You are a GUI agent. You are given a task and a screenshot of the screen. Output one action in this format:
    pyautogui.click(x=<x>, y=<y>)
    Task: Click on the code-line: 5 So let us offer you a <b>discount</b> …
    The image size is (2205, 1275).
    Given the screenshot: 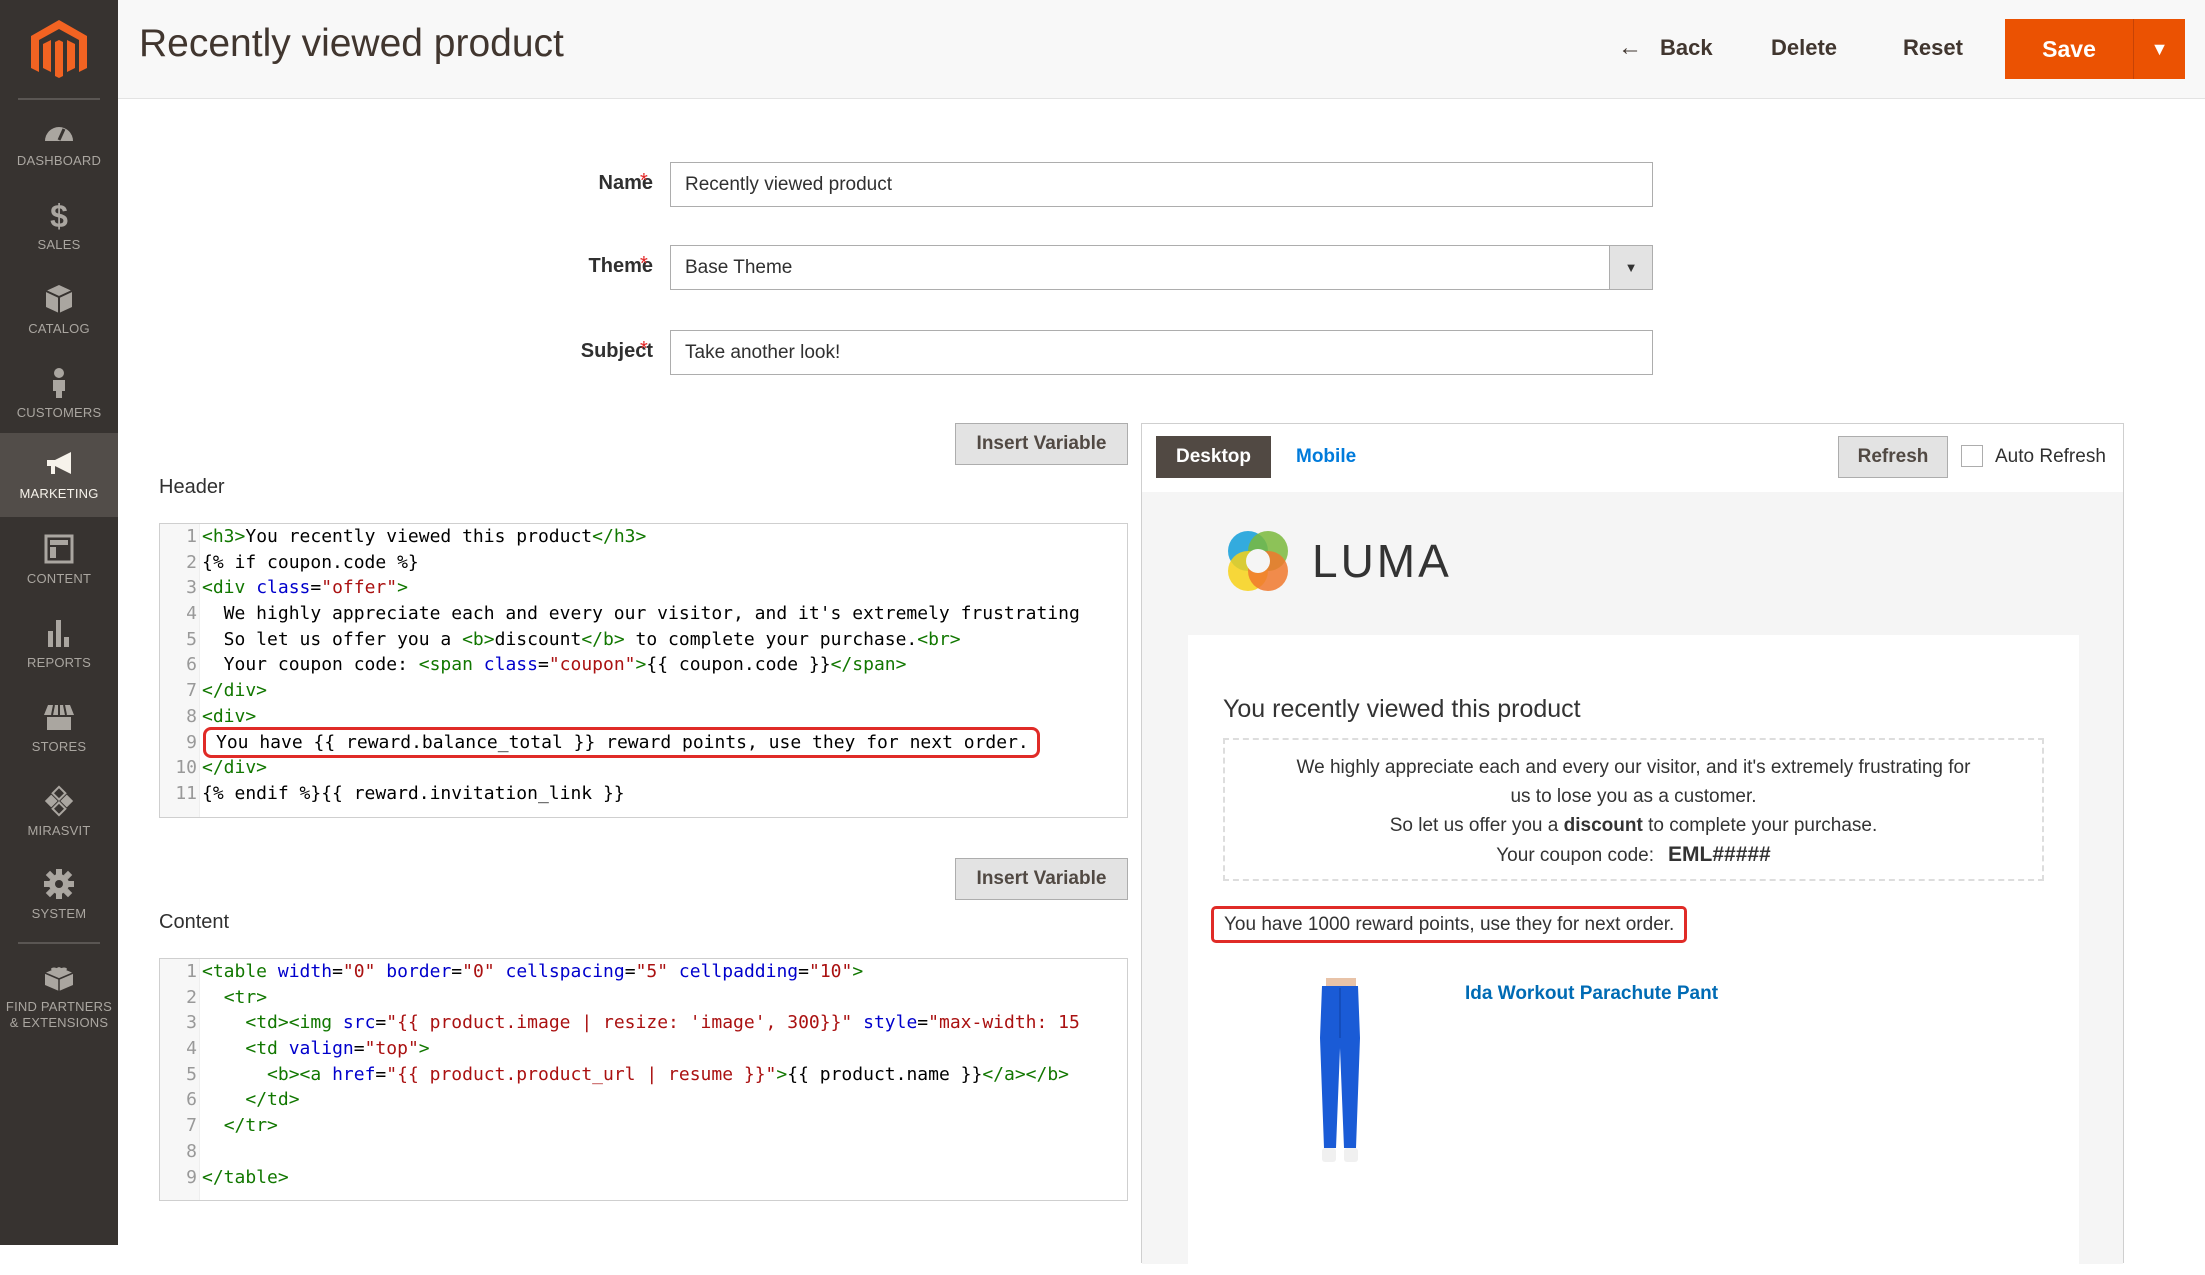 What is the action you would take?
    pyautogui.click(x=573, y=639)
    